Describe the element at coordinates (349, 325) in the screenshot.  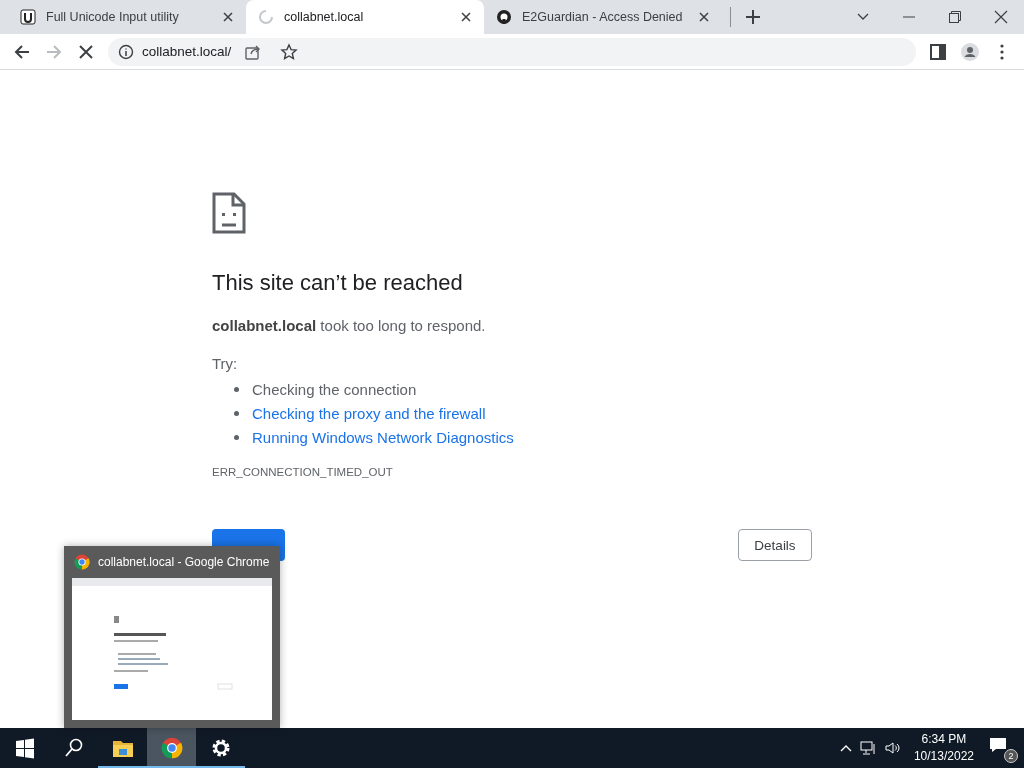
I see `error-message: collabnet.local took too long to respond.` at that location.